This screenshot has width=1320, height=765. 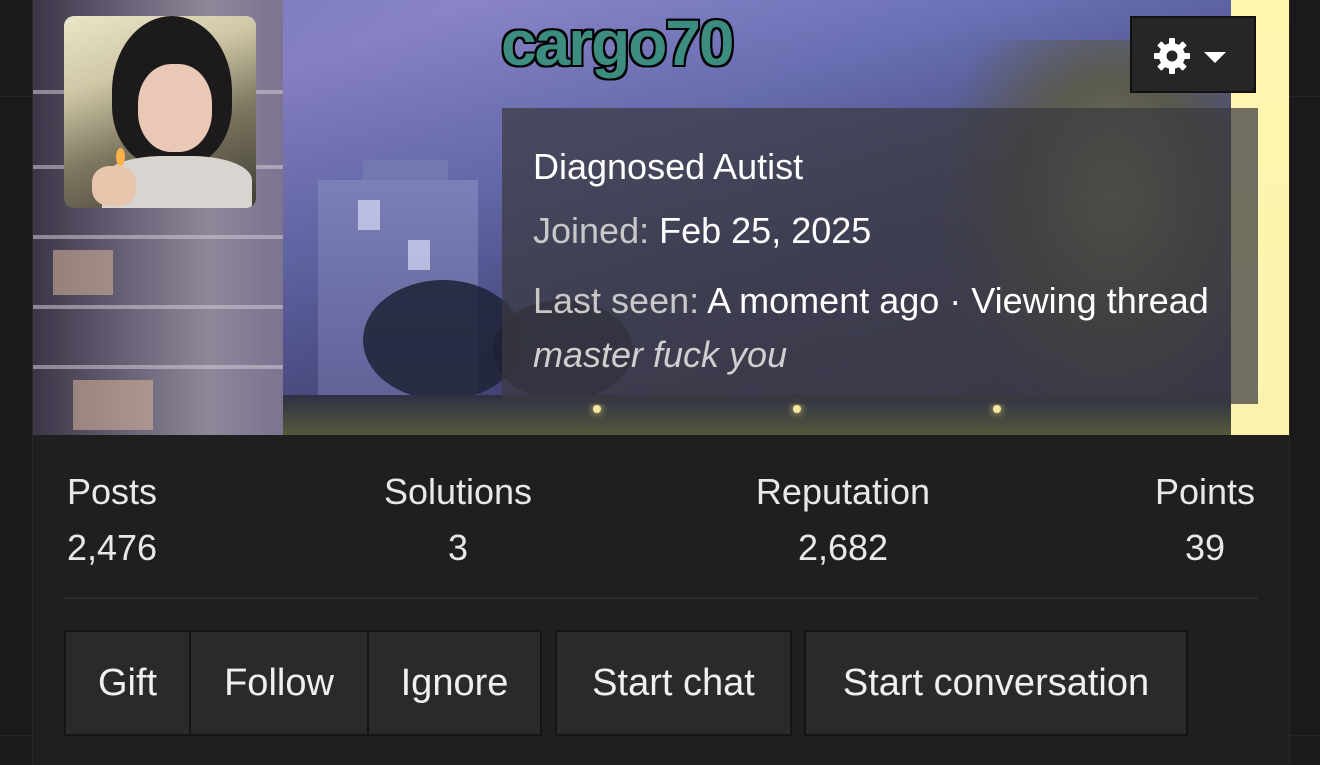 I want to click on joined-row: Joined: Feb 25, 2025, so click(x=702, y=231).